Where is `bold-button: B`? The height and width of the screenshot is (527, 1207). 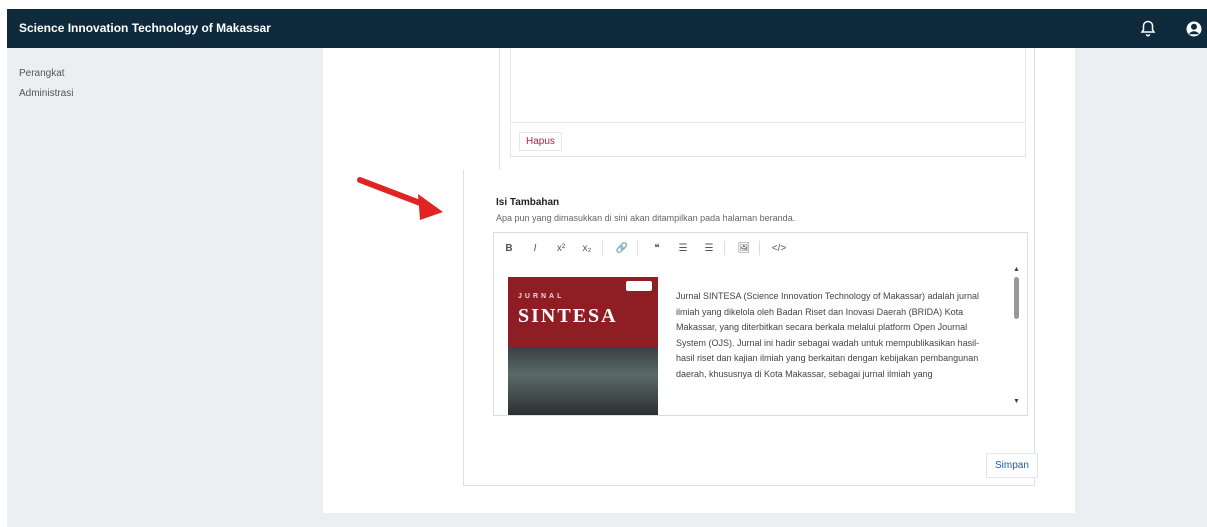 bold-button: B is located at coordinates (509, 248).